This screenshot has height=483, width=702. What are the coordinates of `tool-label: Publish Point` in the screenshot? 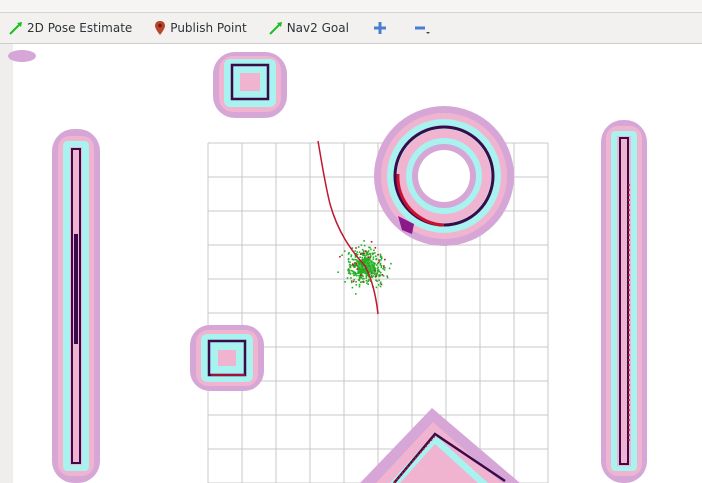 It's located at (208, 28).